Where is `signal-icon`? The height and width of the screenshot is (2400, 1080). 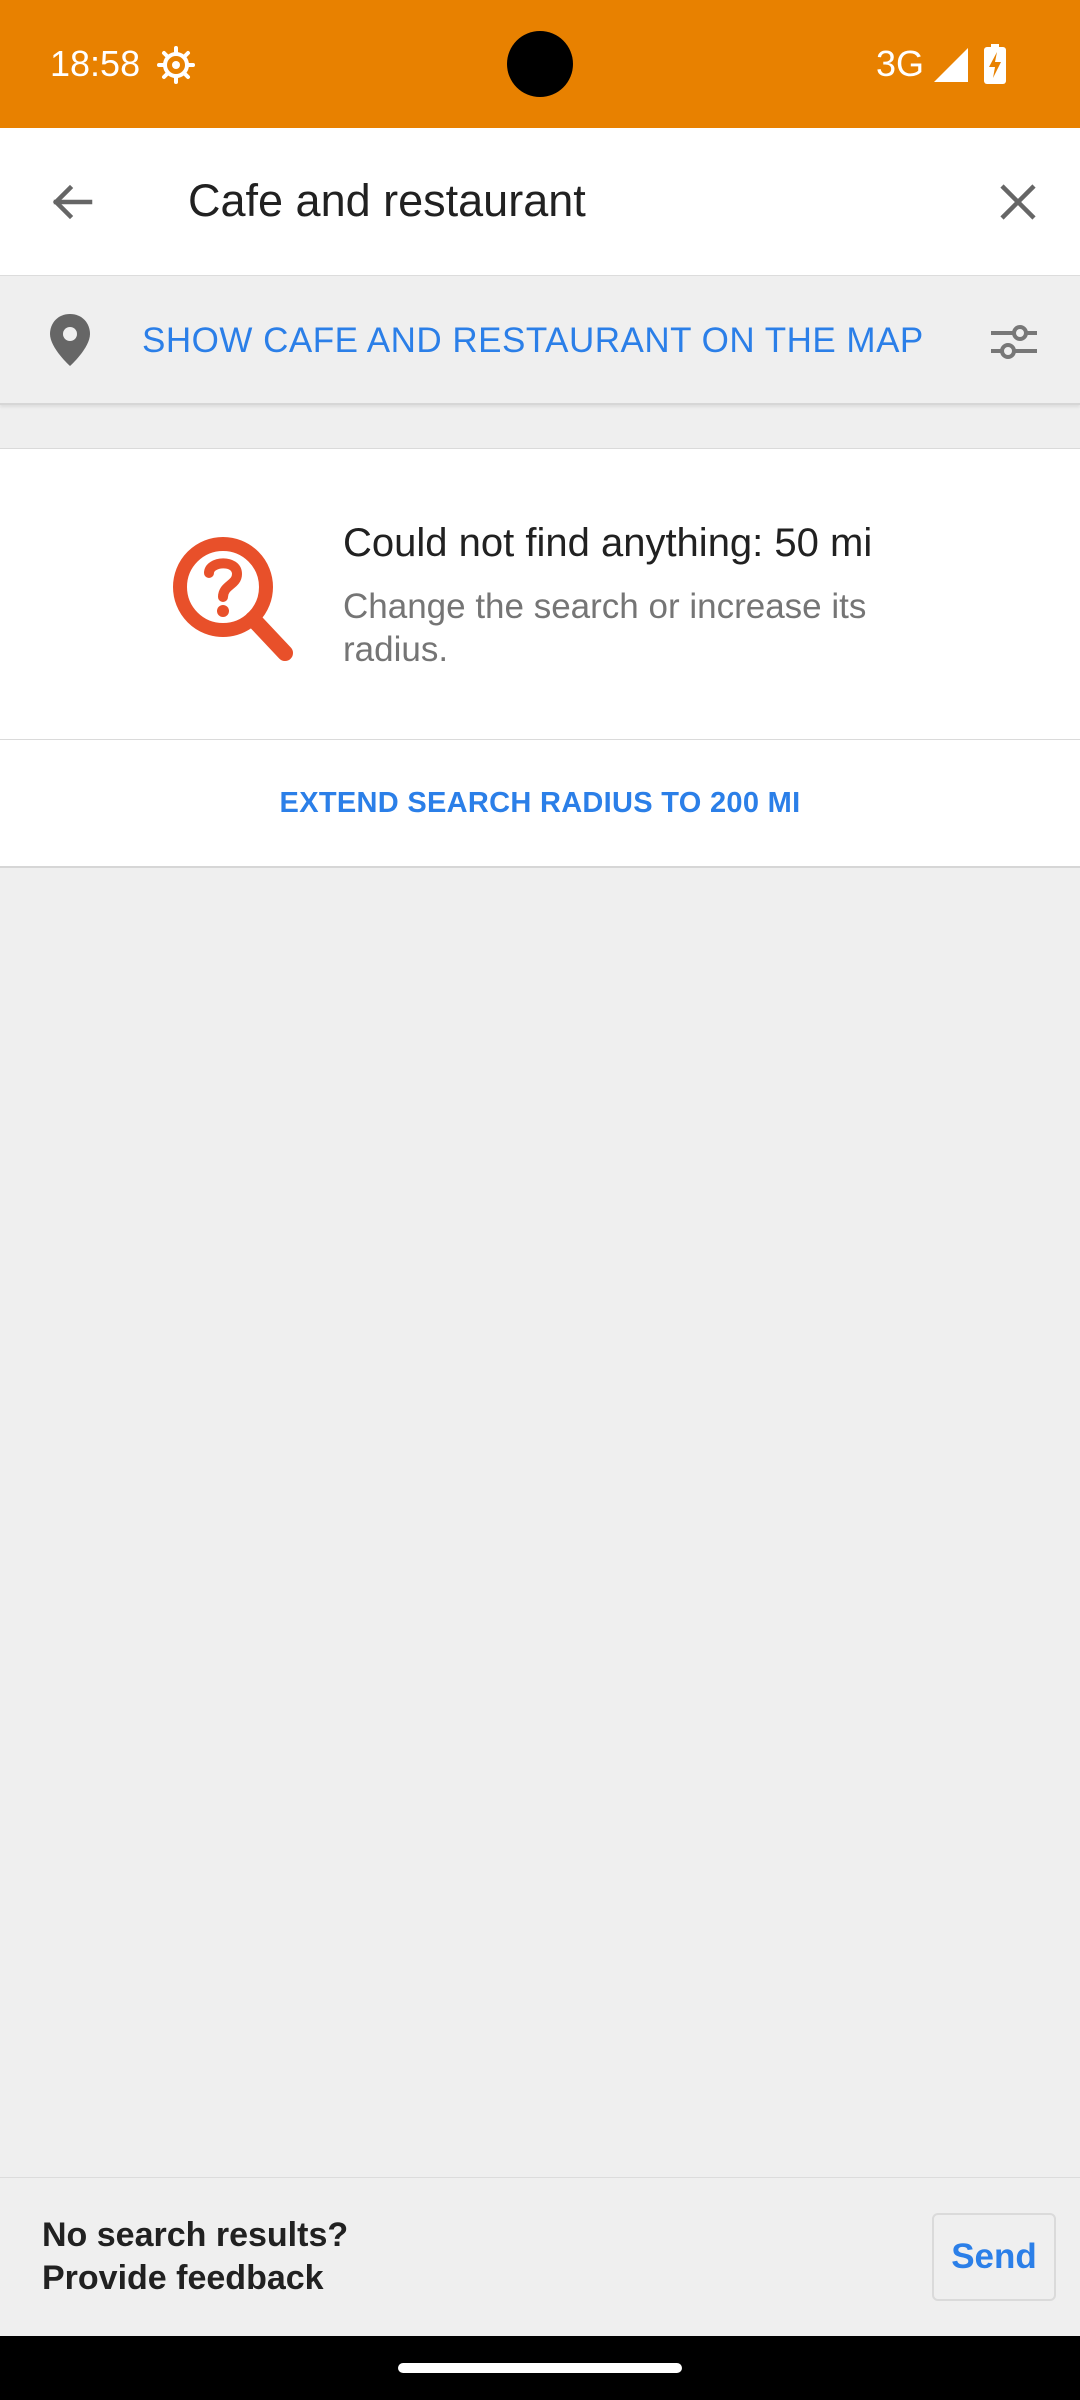 signal-icon is located at coordinates (951, 65).